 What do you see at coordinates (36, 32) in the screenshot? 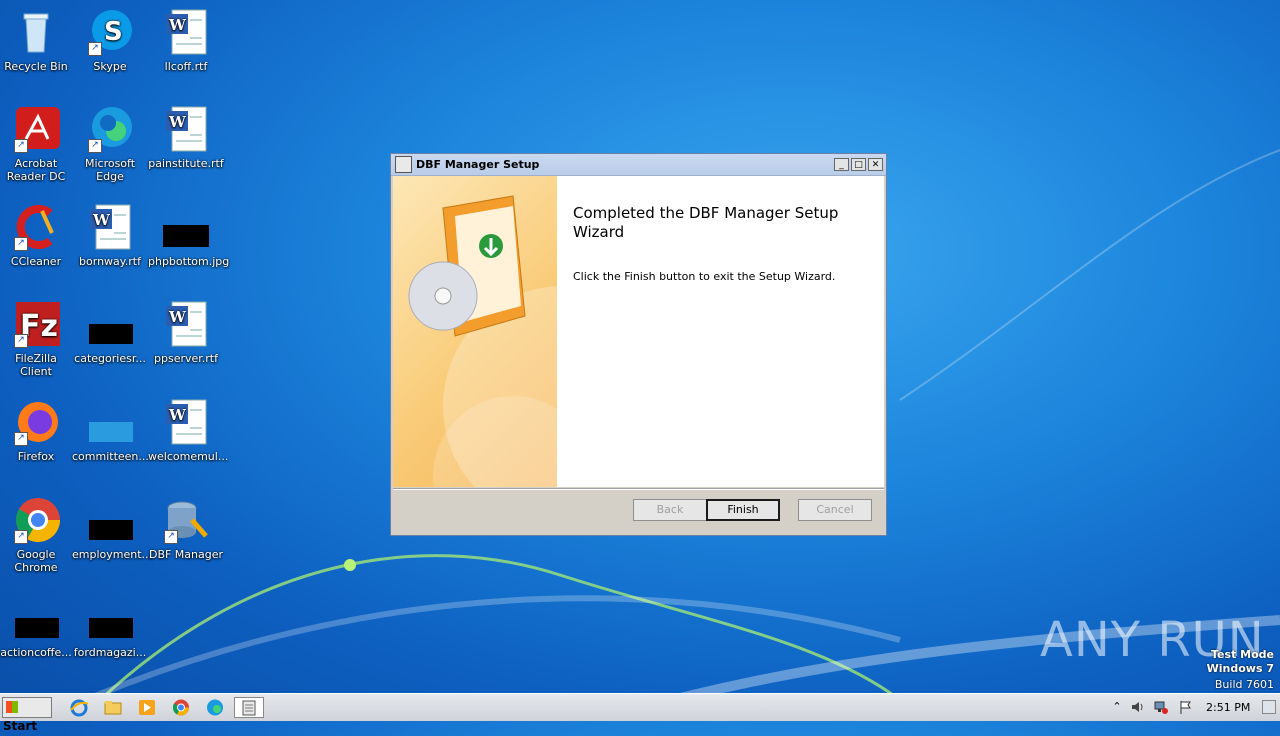
I see `recycle-bin-glyph` at bounding box center [36, 32].